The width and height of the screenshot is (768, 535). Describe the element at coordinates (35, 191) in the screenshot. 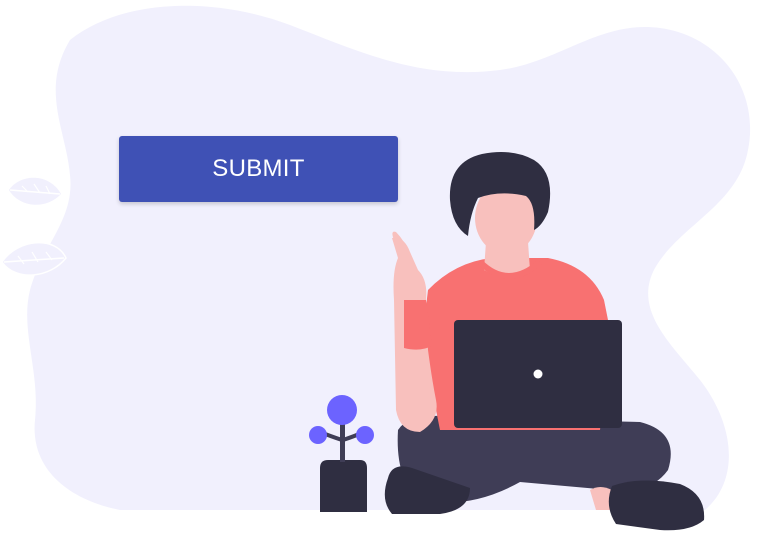

I see `leaf-icon` at that location.